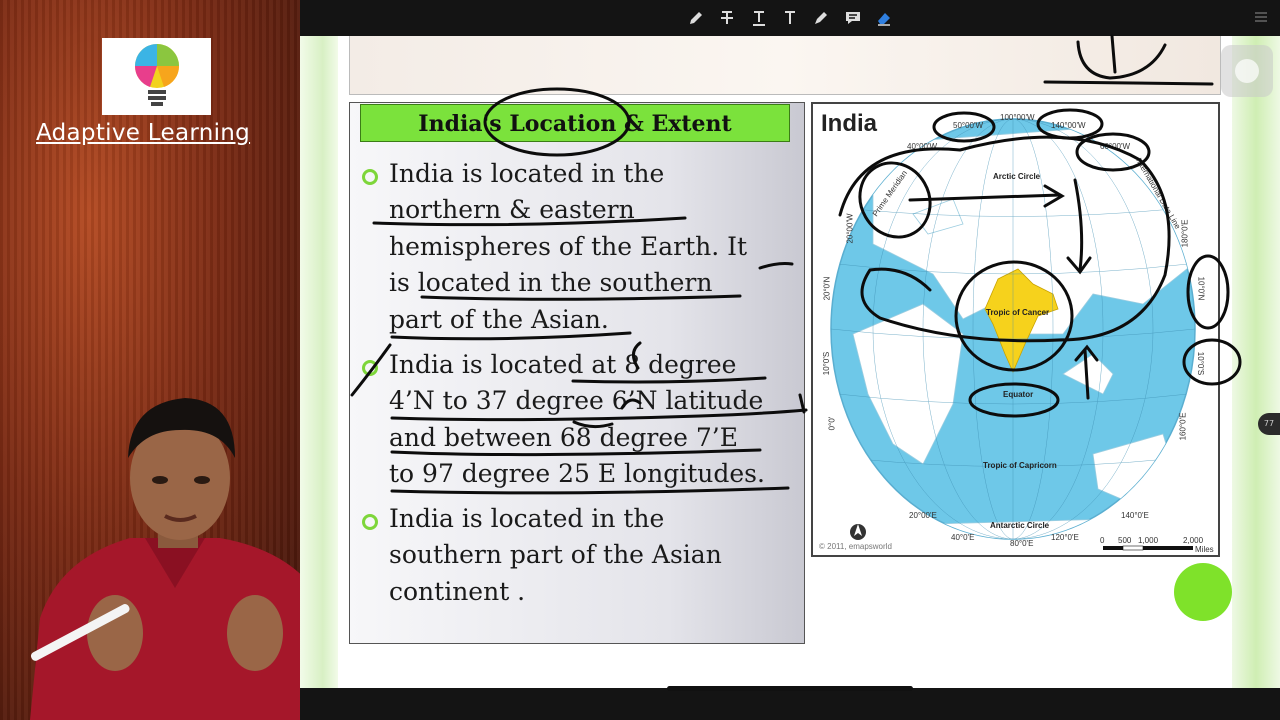 The height and width of the screenshot is (720, 1280). I want to click on map-label-180e: 180°0'E, so click(1185, 233).